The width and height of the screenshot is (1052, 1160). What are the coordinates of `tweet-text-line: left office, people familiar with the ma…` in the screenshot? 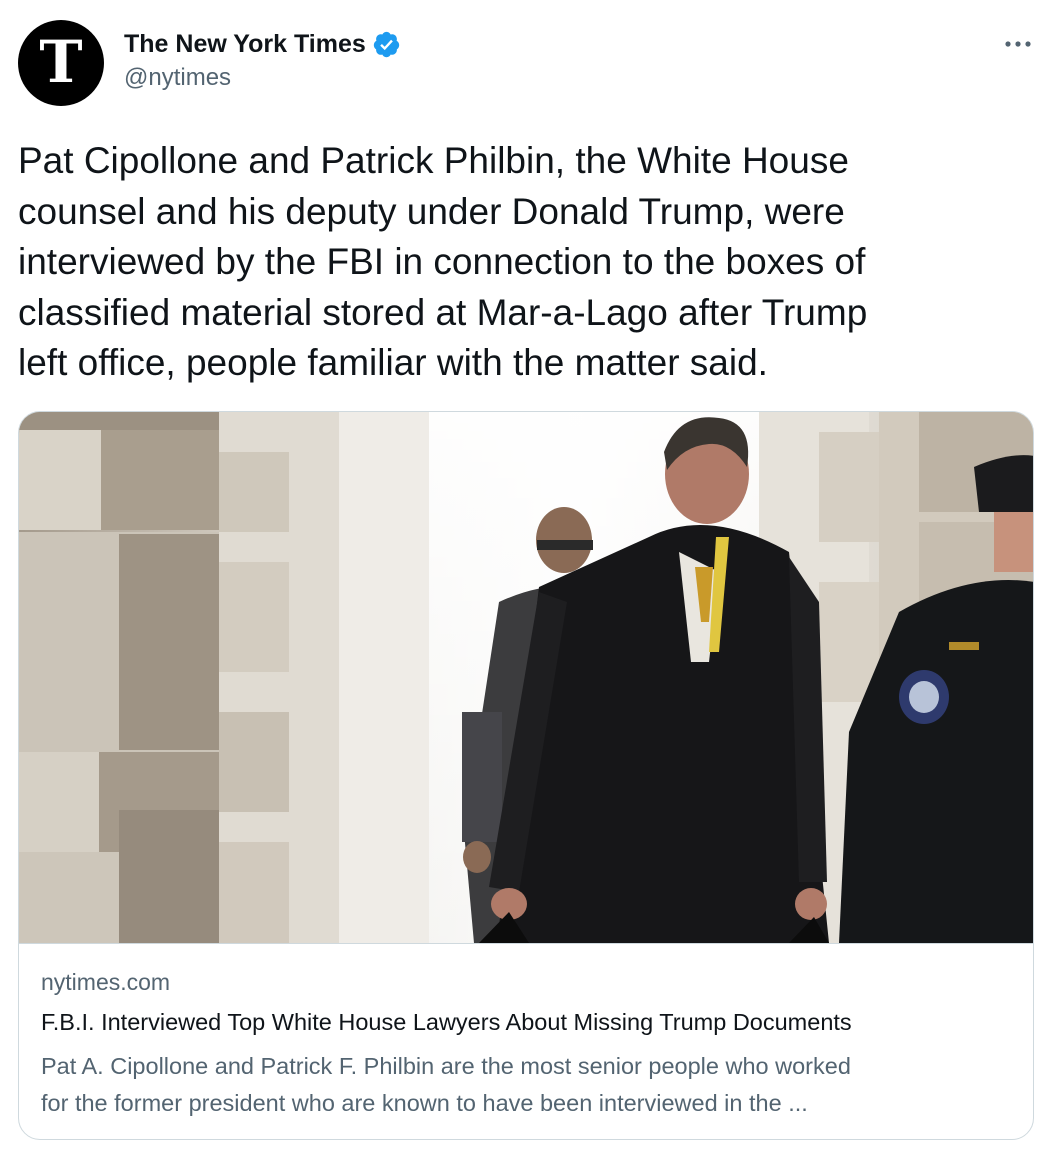 It's located at (393, 362).